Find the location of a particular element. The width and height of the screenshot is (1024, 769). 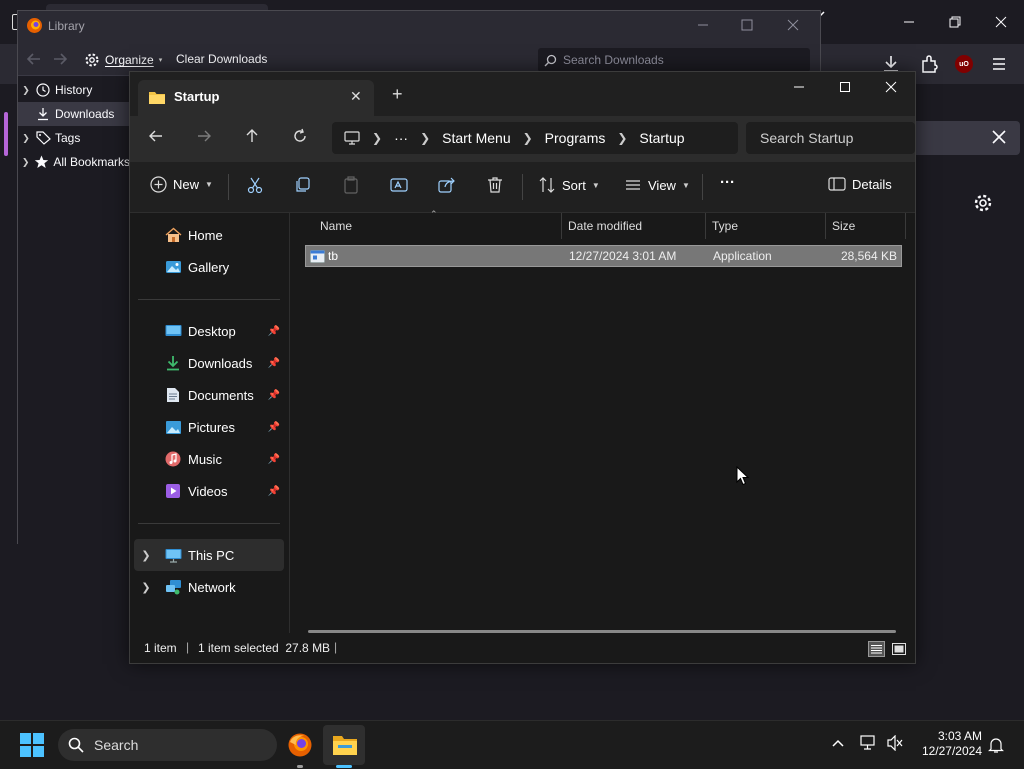

delete-button is located at coordinates (495, 185).